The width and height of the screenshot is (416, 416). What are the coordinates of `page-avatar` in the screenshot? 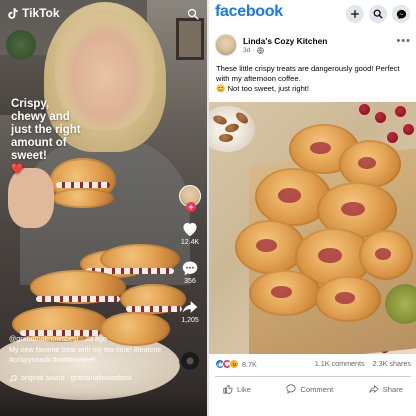 It's located at (226, 45).